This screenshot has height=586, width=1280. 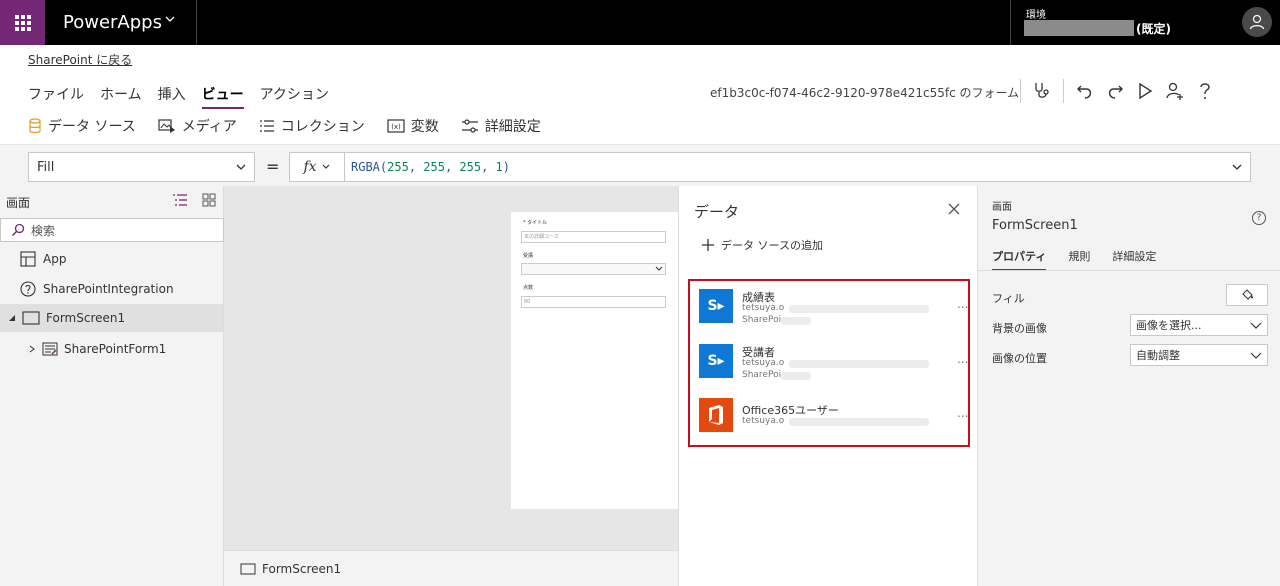 What do you see at coordinates (469, 126) in the screenshot?
I see `settings-sliders-icon` at bounding box center [469, 126].